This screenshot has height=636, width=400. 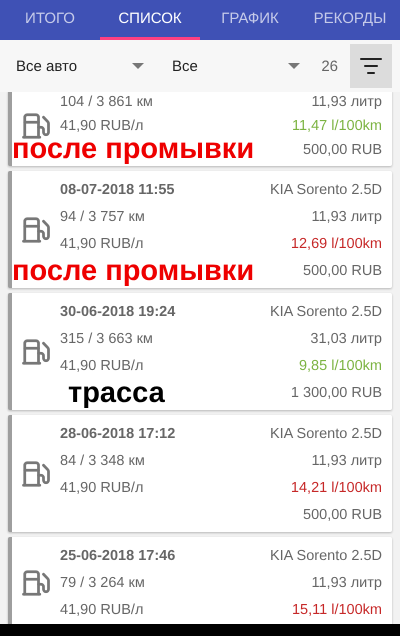 I want to click on refuel-card: 104 / 3 861 км 11,93 литр 41,90 RUB/л 11,47 l/100km после промывки 500,00 RUB, so click(x=200, y=129).